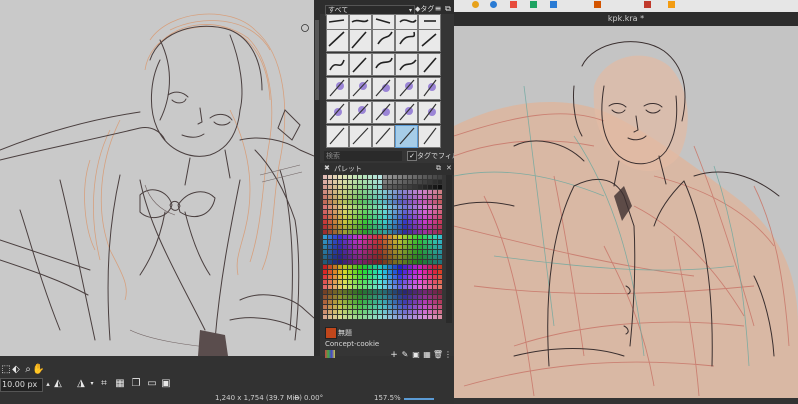 Image resolution: width=798 pixels, height=404 pixels. What do you see at coordinates (419, 399) in the screenshot?
I see `zoom-slider` at bounding box center [419, 399].